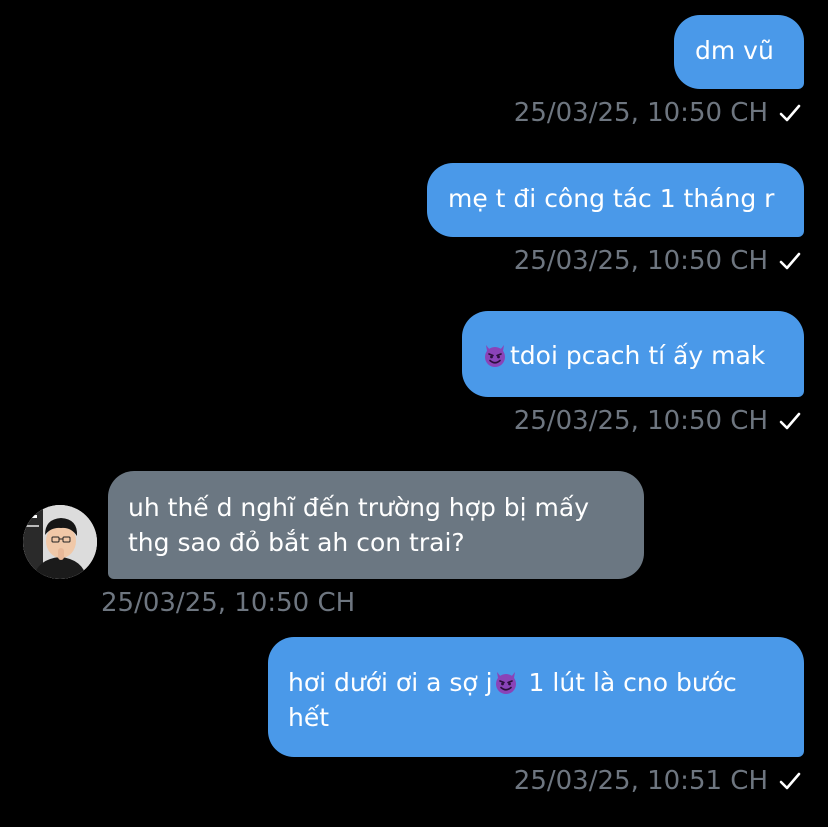 This screenshot has width=828, height=827. I want to click on message-text-line: hết, so click(309, 717).